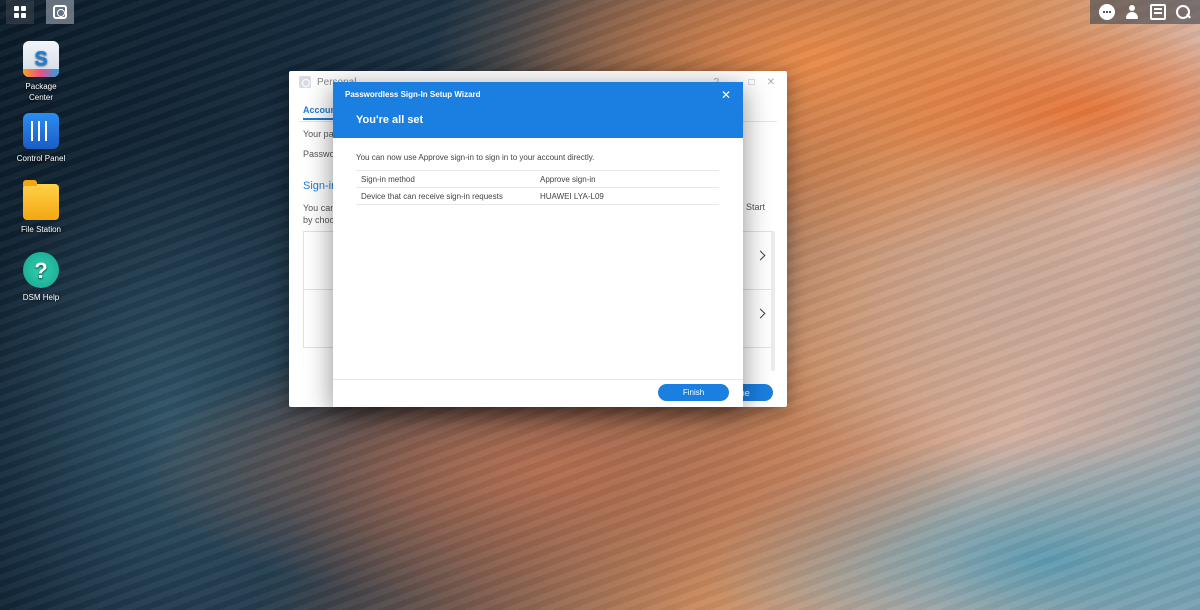  Describe the element at coordinates (537, 179) in the screenshot. I see `table-row: Sign-in method Approve sign-in` at that location.